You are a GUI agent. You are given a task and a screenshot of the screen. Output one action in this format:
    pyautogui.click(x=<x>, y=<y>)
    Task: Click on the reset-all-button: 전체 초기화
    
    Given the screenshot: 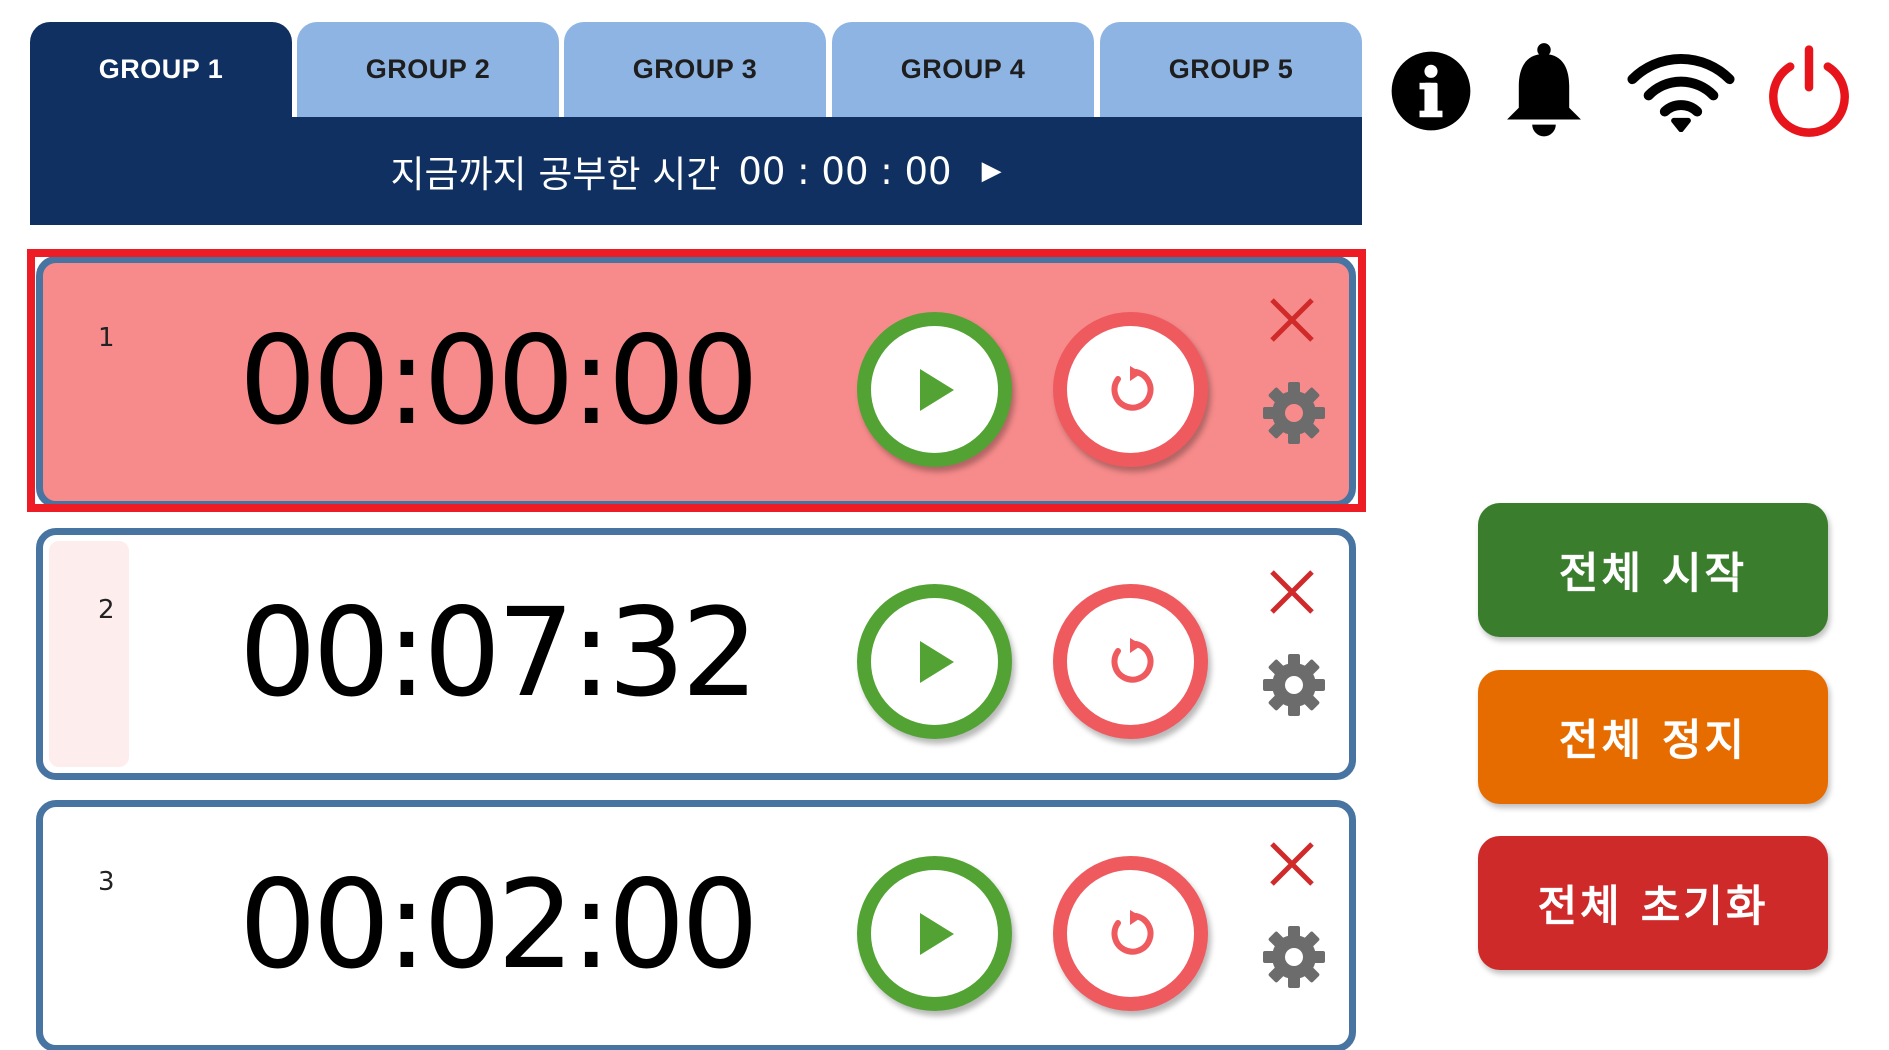 What is the action you would take?
    pyautogui.click(x=1653, y=903)
    